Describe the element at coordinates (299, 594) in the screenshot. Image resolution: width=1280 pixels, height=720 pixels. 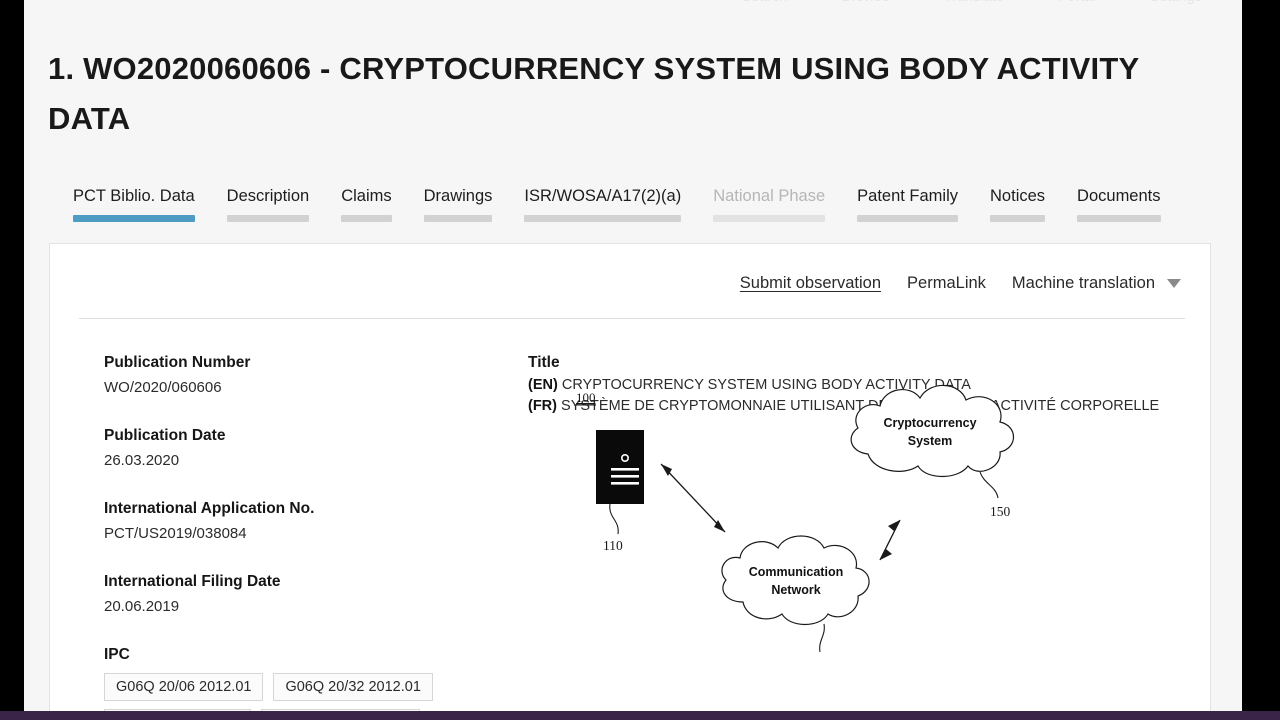
I see `field-international-filing-date: International Filing Date 20.06.2019` at that location.